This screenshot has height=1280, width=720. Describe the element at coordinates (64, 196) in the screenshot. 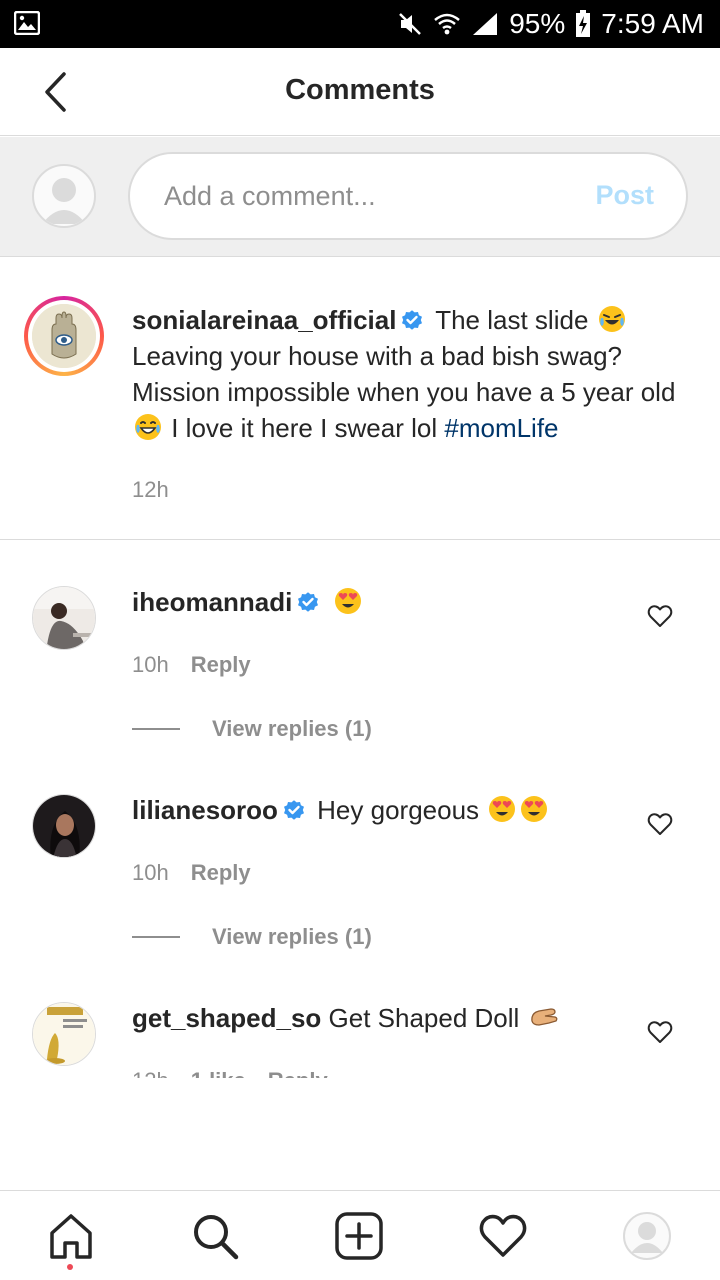

I see `my-avatar` at that location.